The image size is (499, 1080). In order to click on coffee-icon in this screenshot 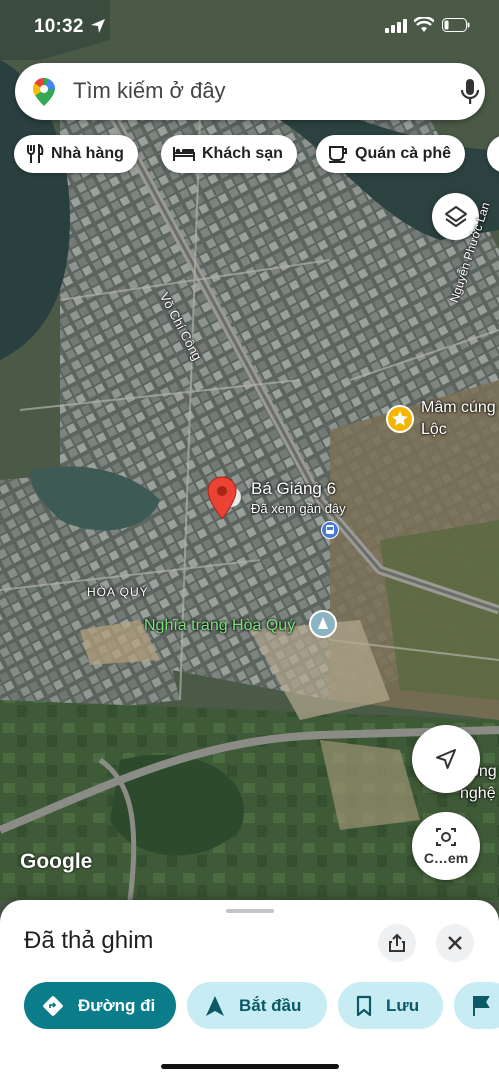, I will do `click(338, 154)`.